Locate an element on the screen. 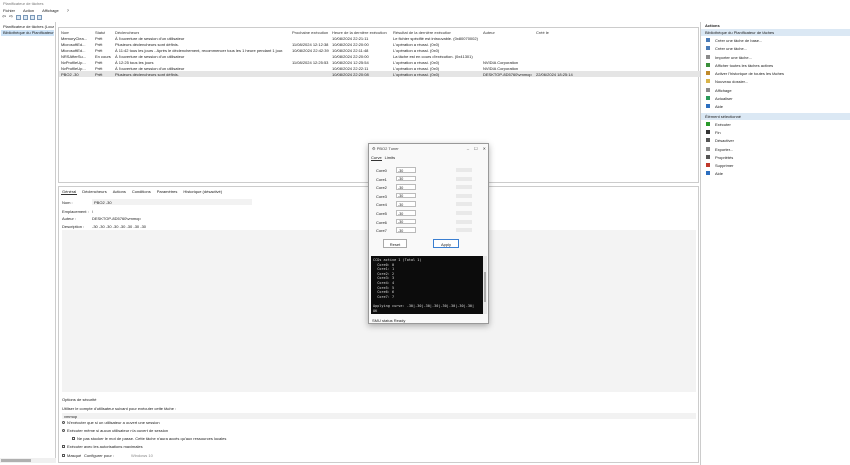  core-label: Core4 is located at coordinates (381, 205).